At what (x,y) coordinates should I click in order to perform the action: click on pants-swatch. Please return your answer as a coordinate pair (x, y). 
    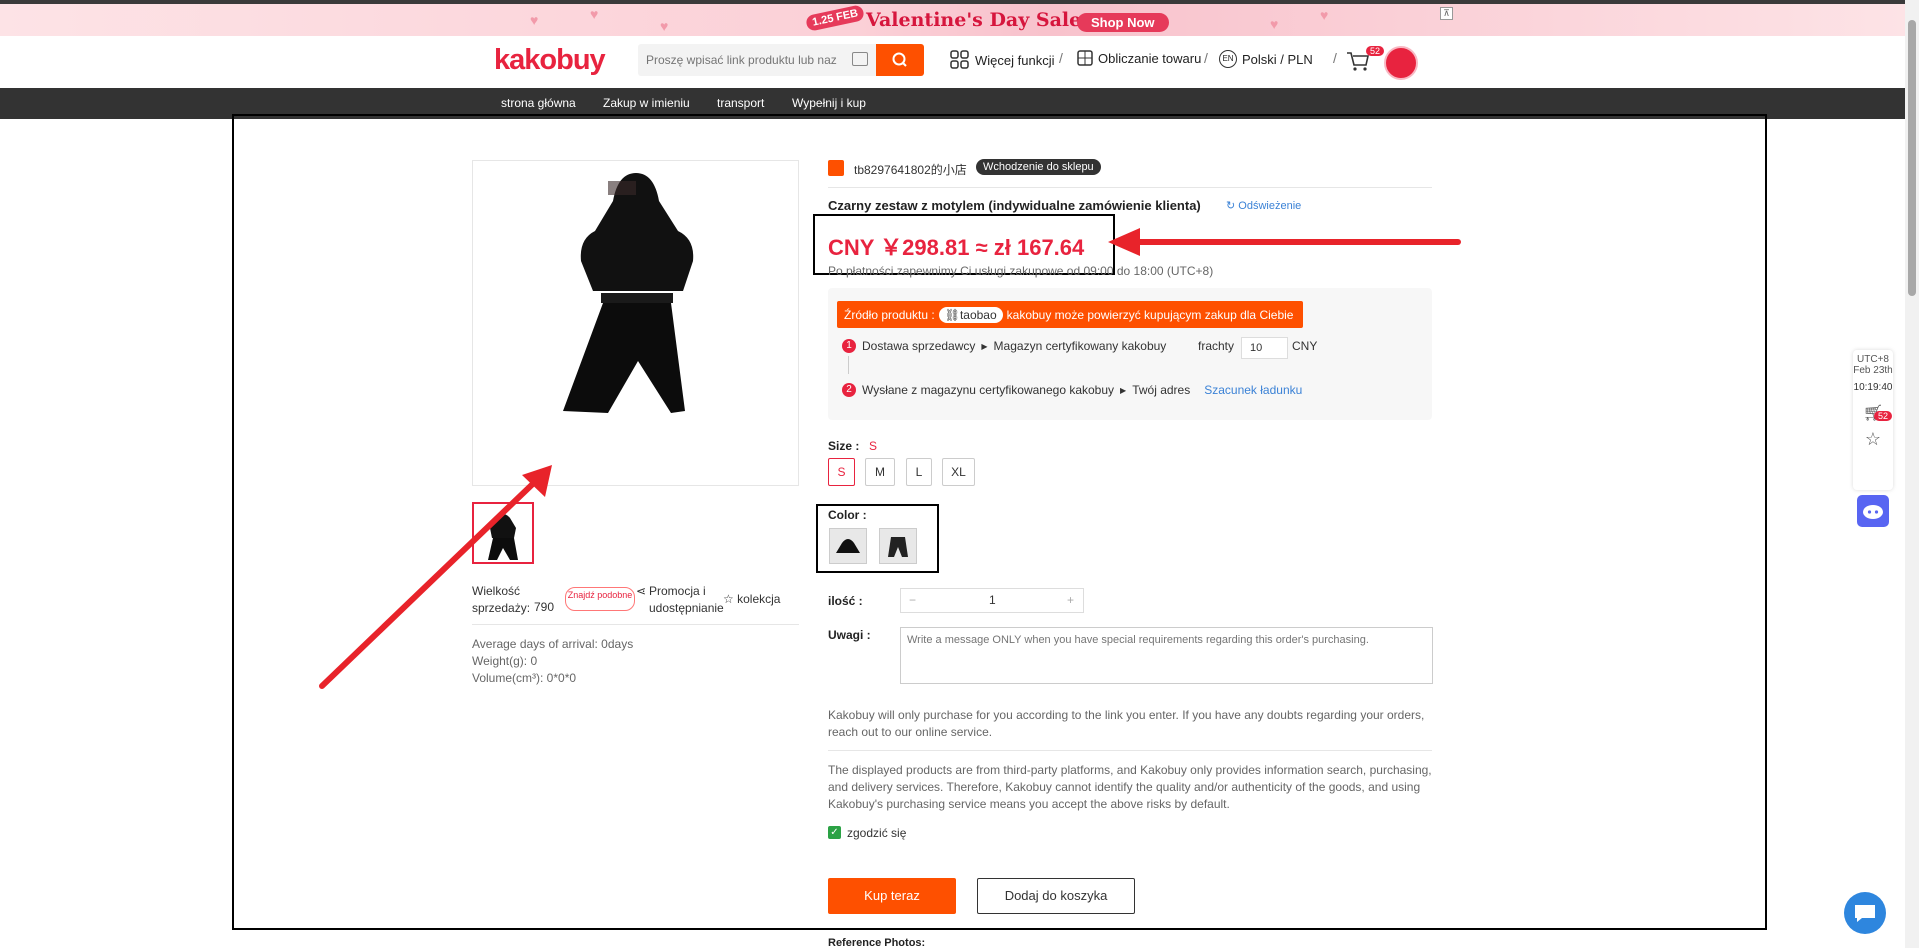
    Looking at the image, I should click on (898, 547).